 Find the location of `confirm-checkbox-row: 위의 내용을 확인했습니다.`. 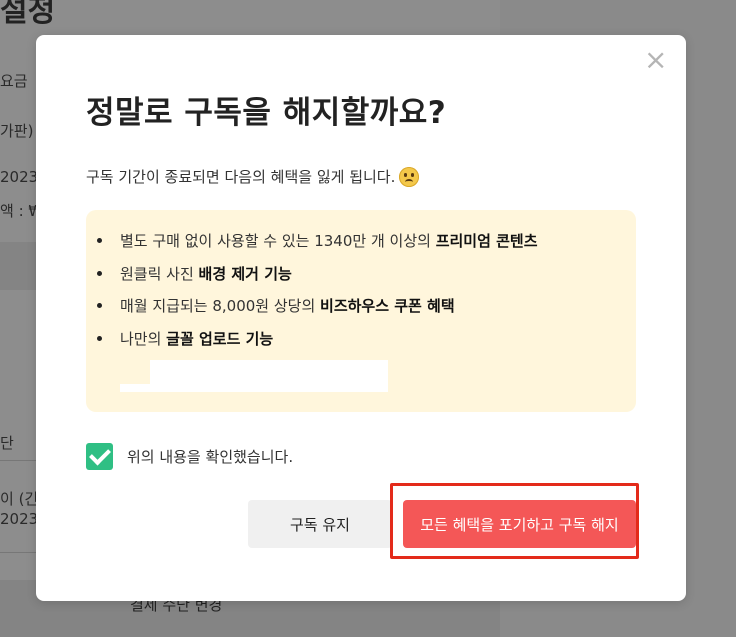

confirm-checkbox-row: 위의 내용을 확인했습니다. is located at coordinates (189, 456).